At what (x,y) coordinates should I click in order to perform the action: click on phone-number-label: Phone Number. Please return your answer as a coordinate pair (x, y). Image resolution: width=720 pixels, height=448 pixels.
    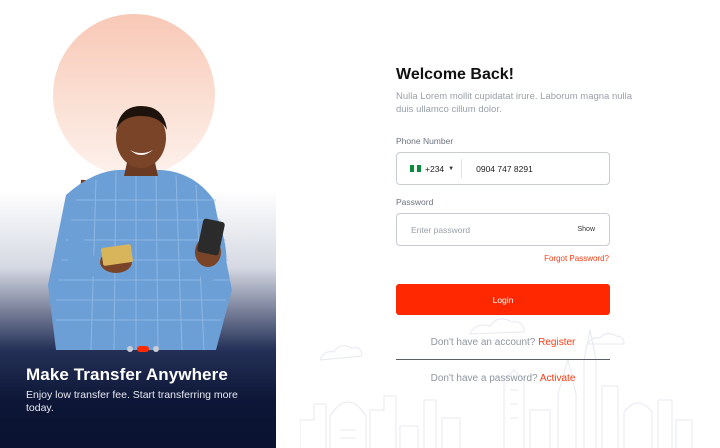
    Looking at the image, I should click on (425, 141).